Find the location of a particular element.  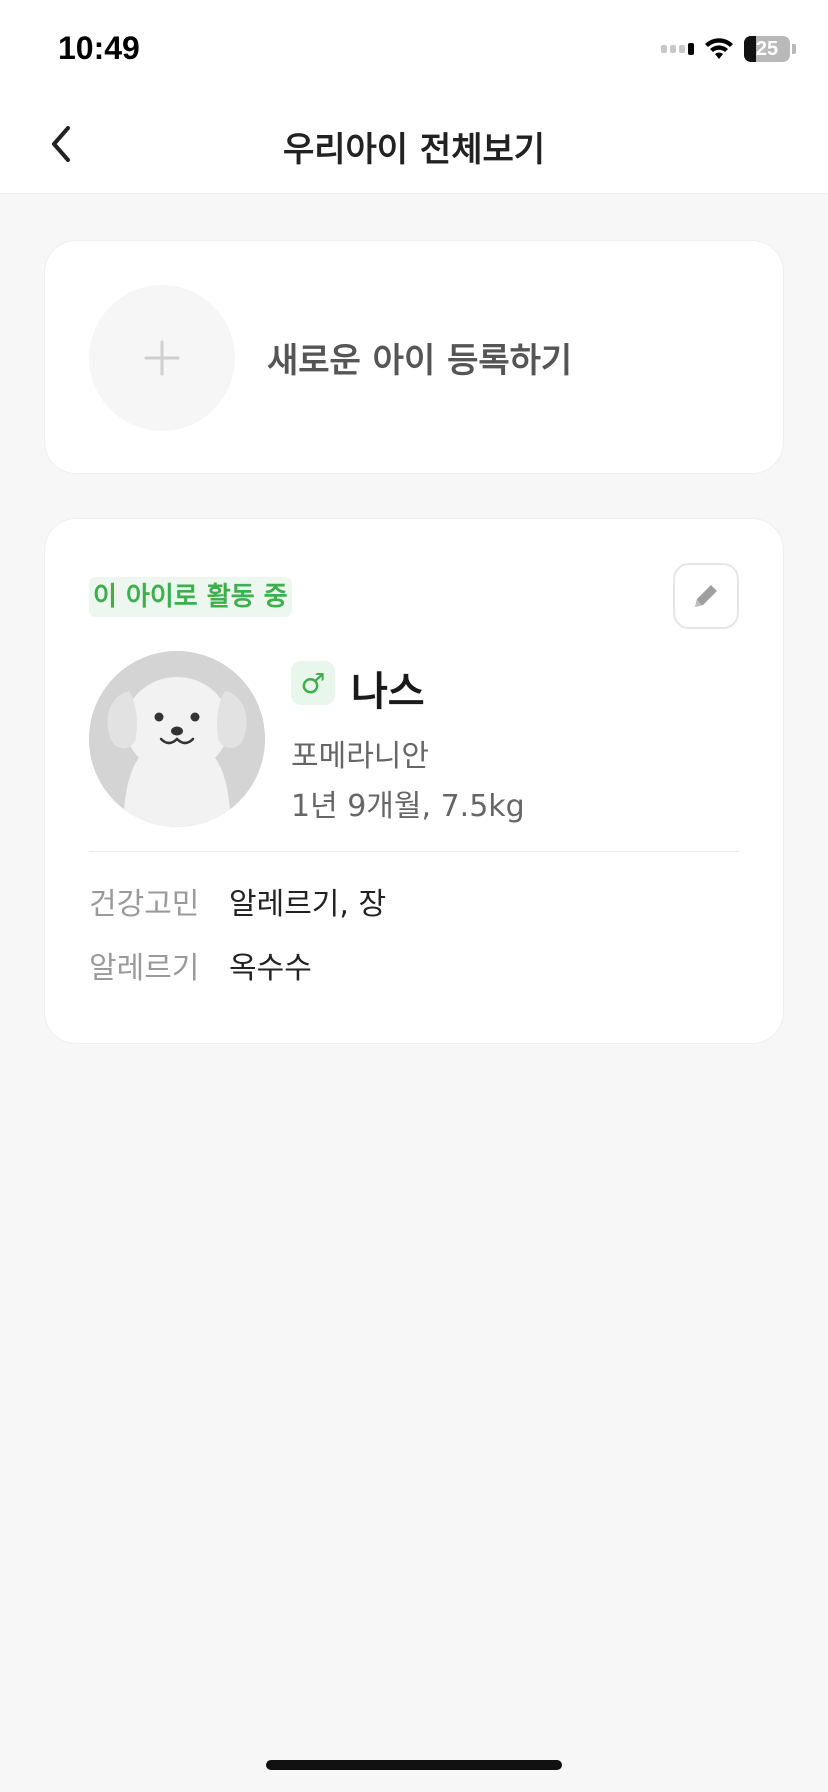

pencil-icon is located at coordinates (706, 596).